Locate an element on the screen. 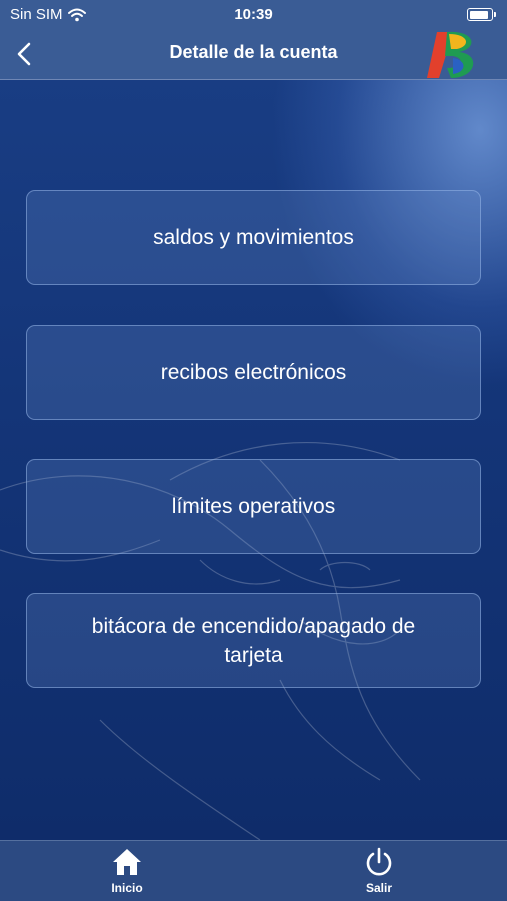  tab-exit-label: Salir is located at coordinates (378, 888).